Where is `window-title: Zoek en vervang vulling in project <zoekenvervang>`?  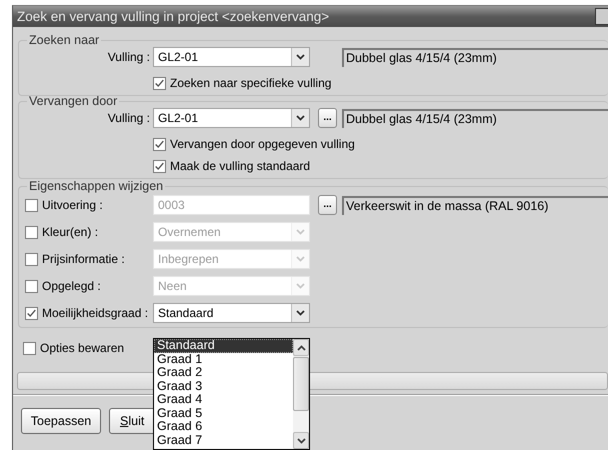 window-title: Zoek en vervang vulling in project <zoekenvervang> is located at coordinates (173, 16).